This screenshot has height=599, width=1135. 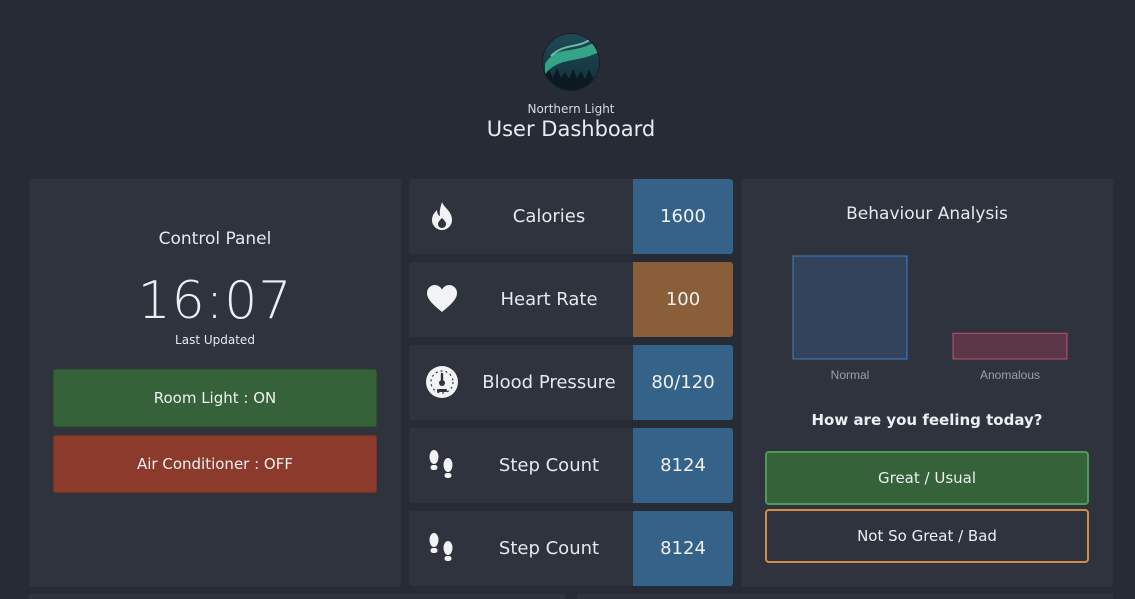 I want to click on heart-icon, so click(x=442, y=298).